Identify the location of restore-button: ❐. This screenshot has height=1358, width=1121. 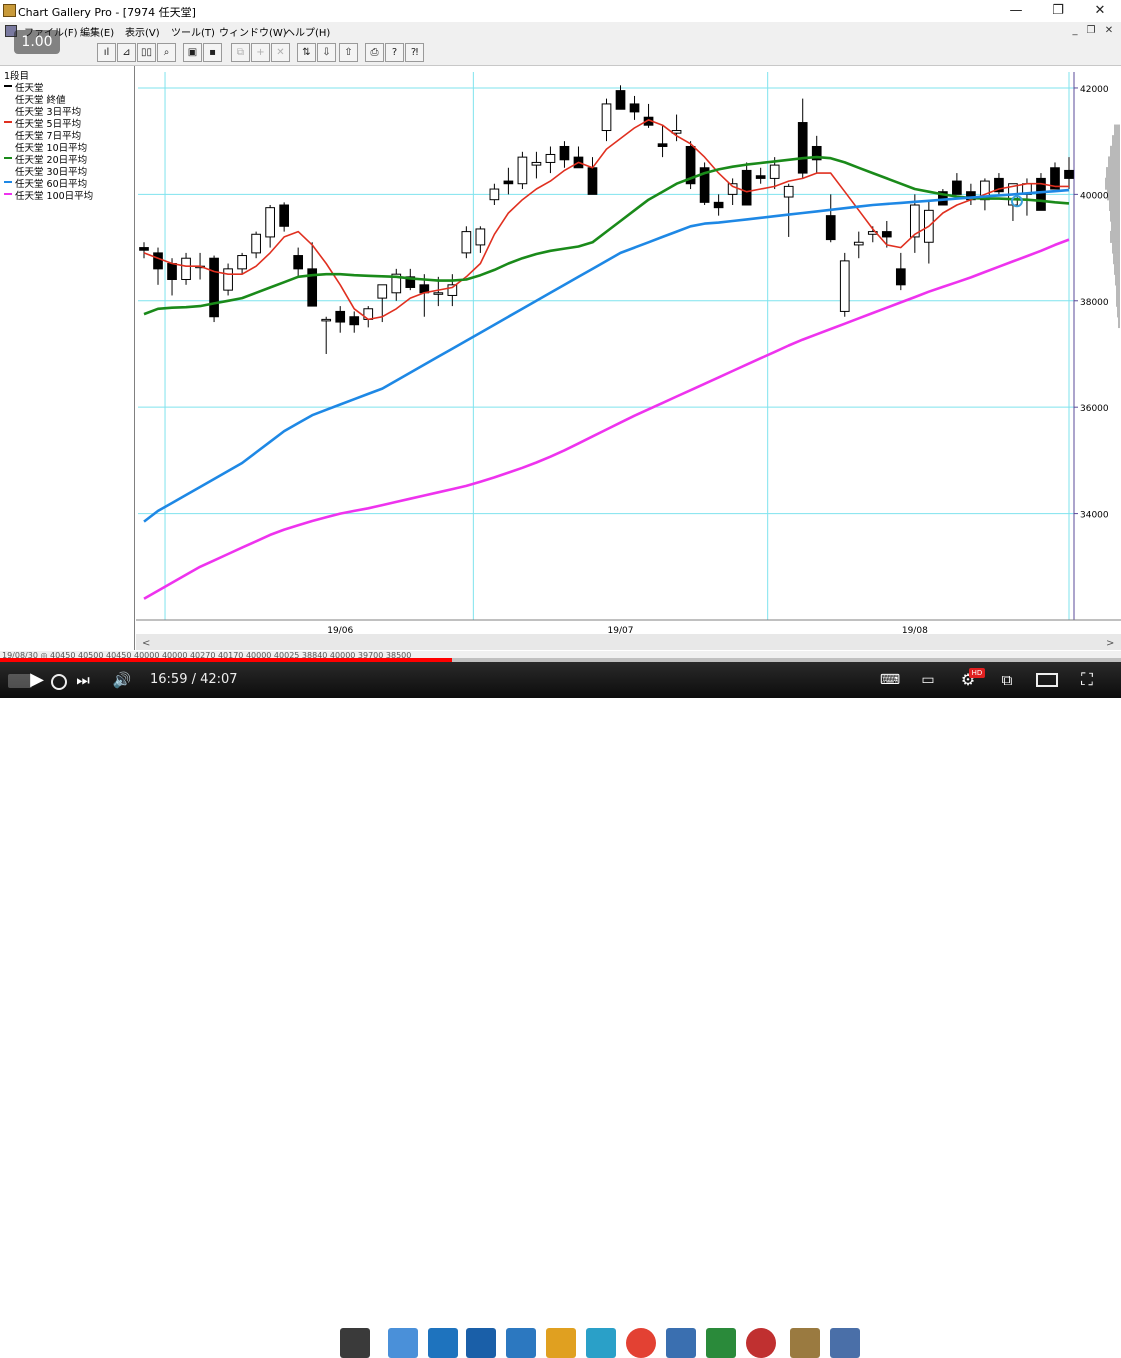
(1058, 11).